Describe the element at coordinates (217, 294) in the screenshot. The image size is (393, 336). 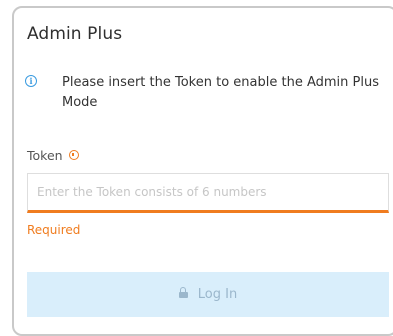
I see `login-button-label: Log In` at that location.